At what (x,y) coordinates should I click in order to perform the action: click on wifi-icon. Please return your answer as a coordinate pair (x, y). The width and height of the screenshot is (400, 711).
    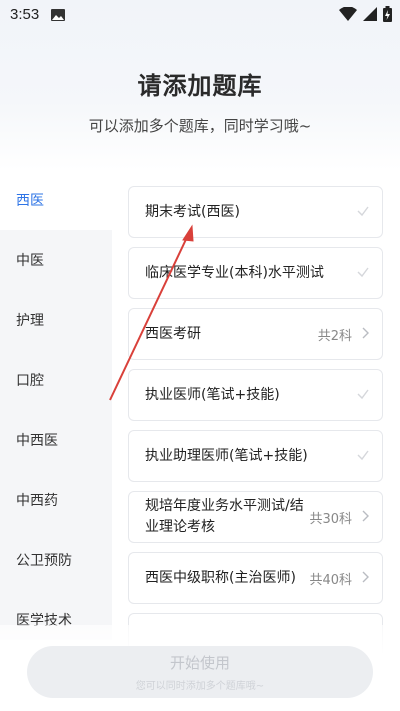
    Looking at the image, I should click on (348, 15).